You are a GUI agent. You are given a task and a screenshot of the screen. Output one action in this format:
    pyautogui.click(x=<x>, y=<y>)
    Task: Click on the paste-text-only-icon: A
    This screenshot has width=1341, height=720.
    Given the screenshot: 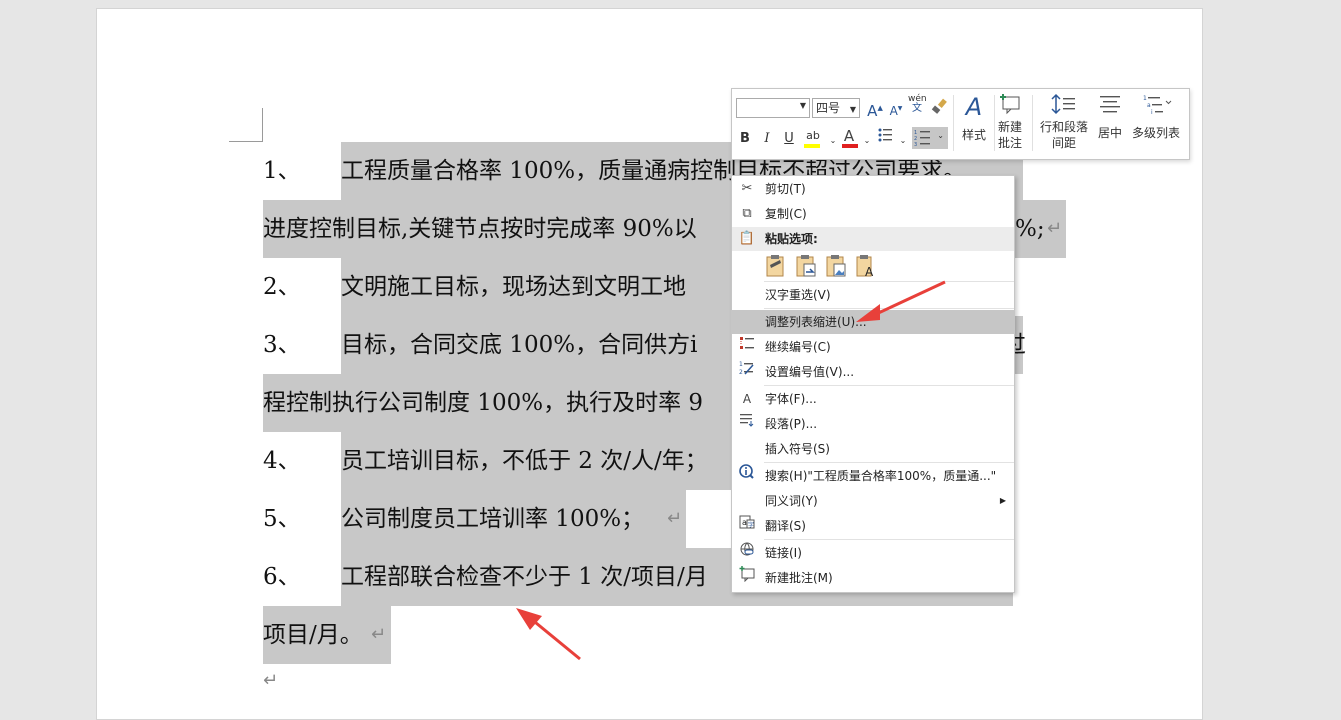 What is the action you would take?
    pyautogui.click(x=866, y=266)
    